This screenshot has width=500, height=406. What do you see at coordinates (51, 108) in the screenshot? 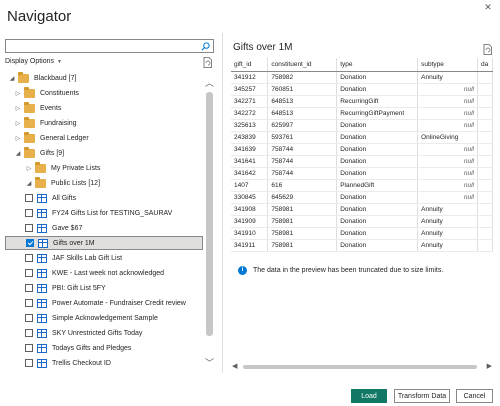
I see `tree-item-label: Events` at bounding box center [51, 108].